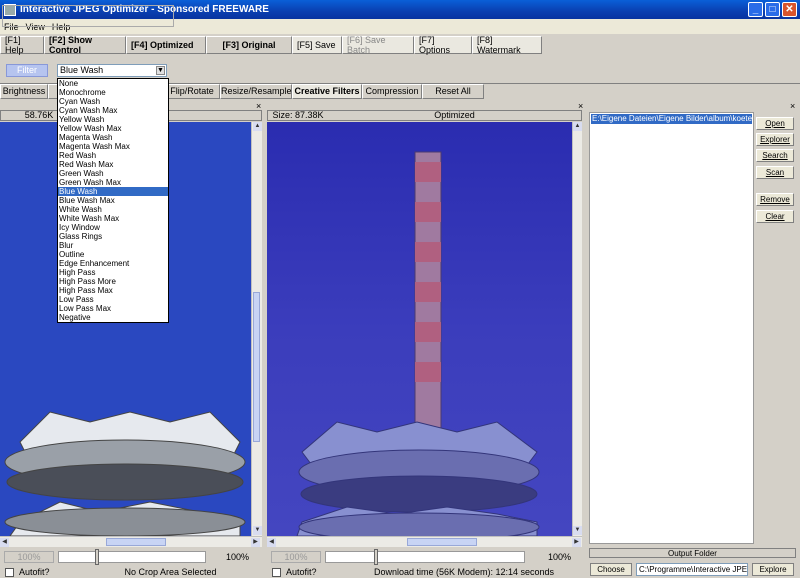 This screenshot has width=800, height=578. Describe the element at coordinates (27, 70) in the screenshot. I see `filter-button: Filter` at that location.